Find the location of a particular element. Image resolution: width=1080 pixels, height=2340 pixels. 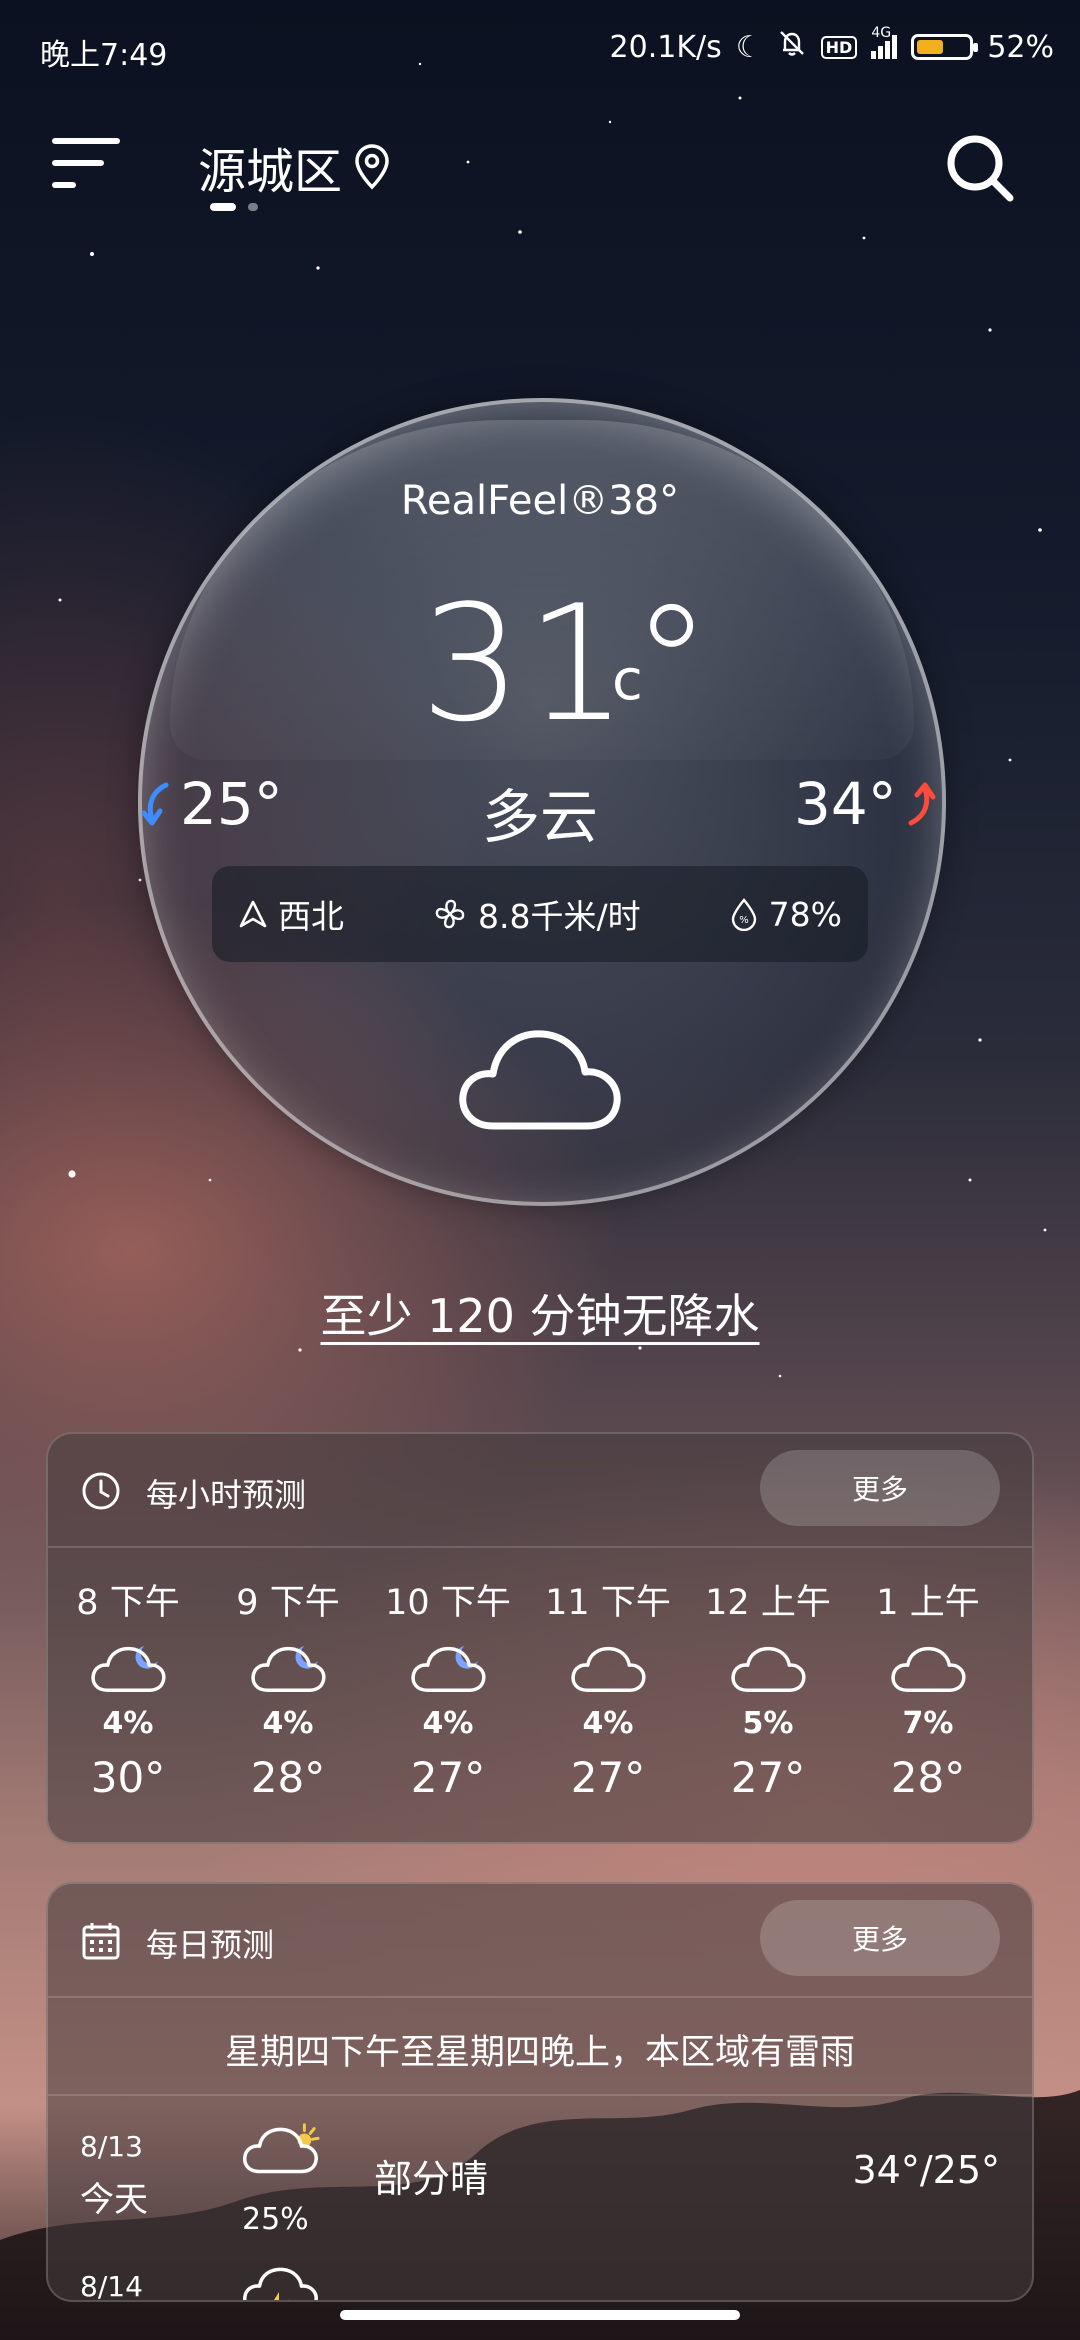

hourly-title: 每小时预测 is located at coordinates (226, 1495).